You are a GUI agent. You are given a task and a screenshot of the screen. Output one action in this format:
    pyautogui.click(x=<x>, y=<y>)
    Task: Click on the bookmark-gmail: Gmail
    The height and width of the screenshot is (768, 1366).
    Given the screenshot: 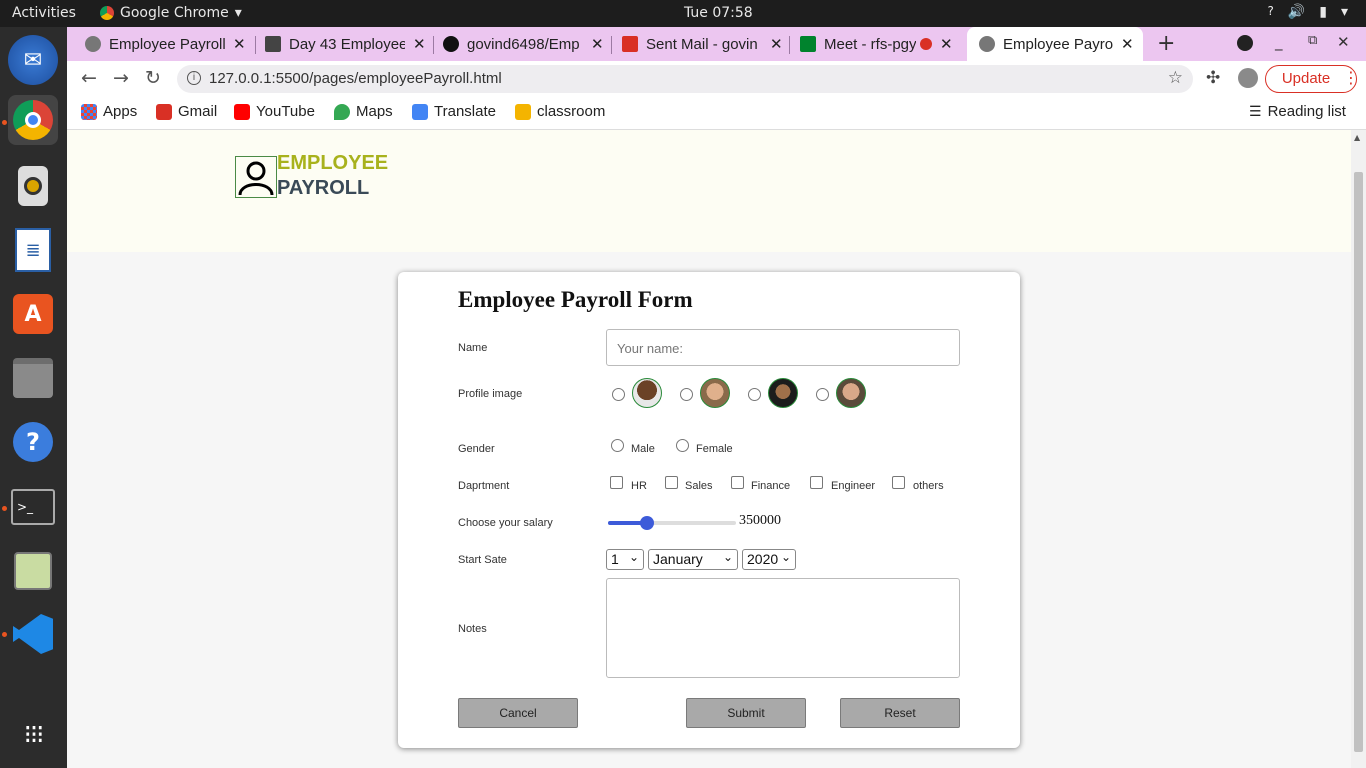 What is the action you would take?
    pyautogui.click(x=186, y=111)
    